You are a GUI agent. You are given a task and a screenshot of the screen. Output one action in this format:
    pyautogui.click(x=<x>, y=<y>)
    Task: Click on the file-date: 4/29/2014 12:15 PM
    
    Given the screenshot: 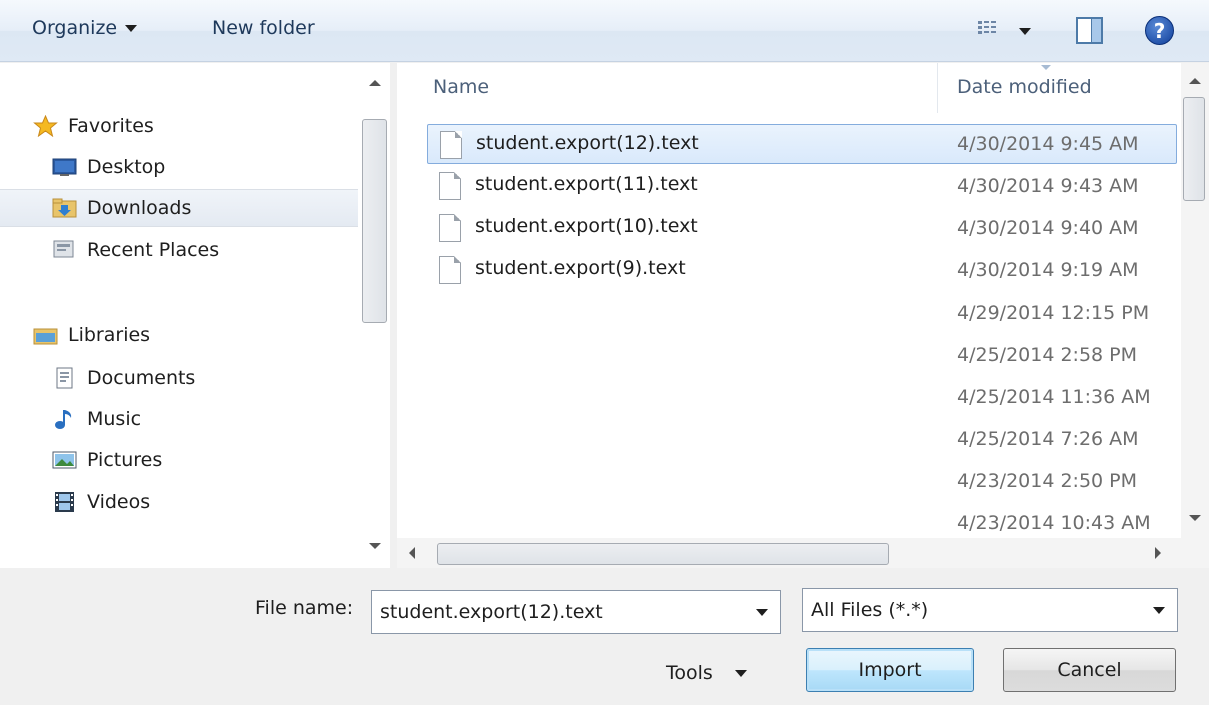 What is the action you would take?
    pyautogui.click(x=1053, y=313)
    